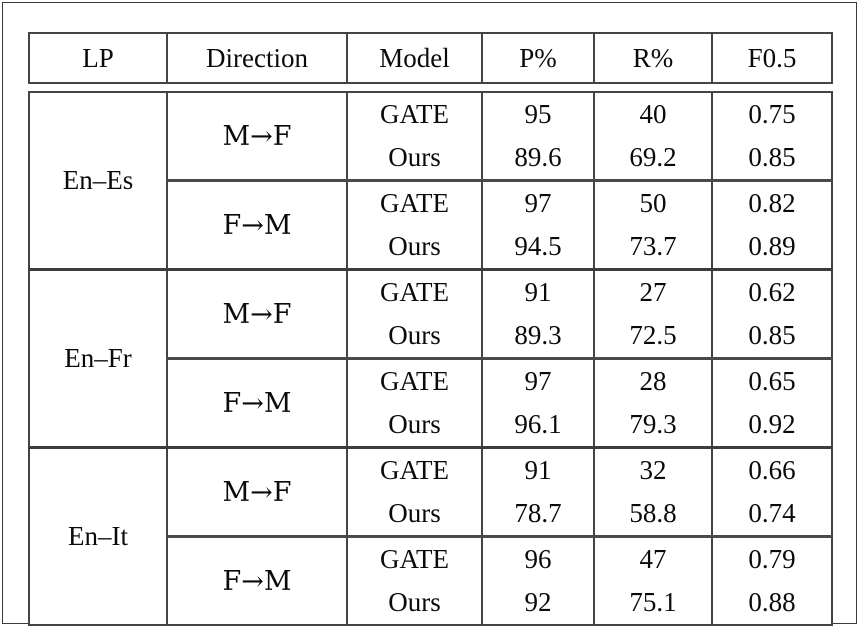  What do you see at coordinates (538, 159) in the screenshot?
I see `precision-cell: 89.6` at bounding box center [538, 159].